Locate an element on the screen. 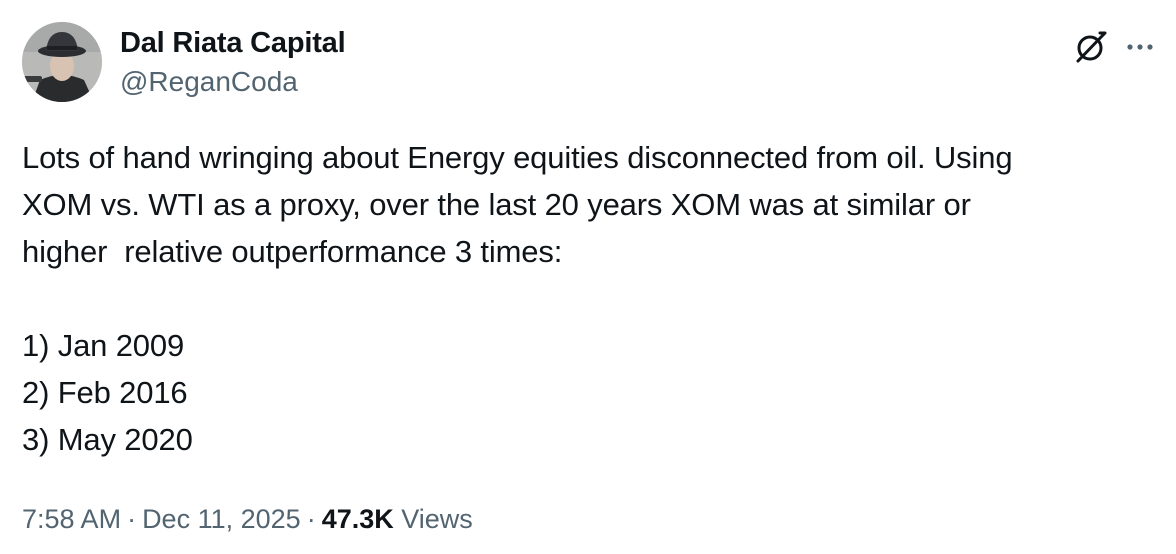 The image size is (1176, 554). more-icon is located at coordinates (1140, 47).